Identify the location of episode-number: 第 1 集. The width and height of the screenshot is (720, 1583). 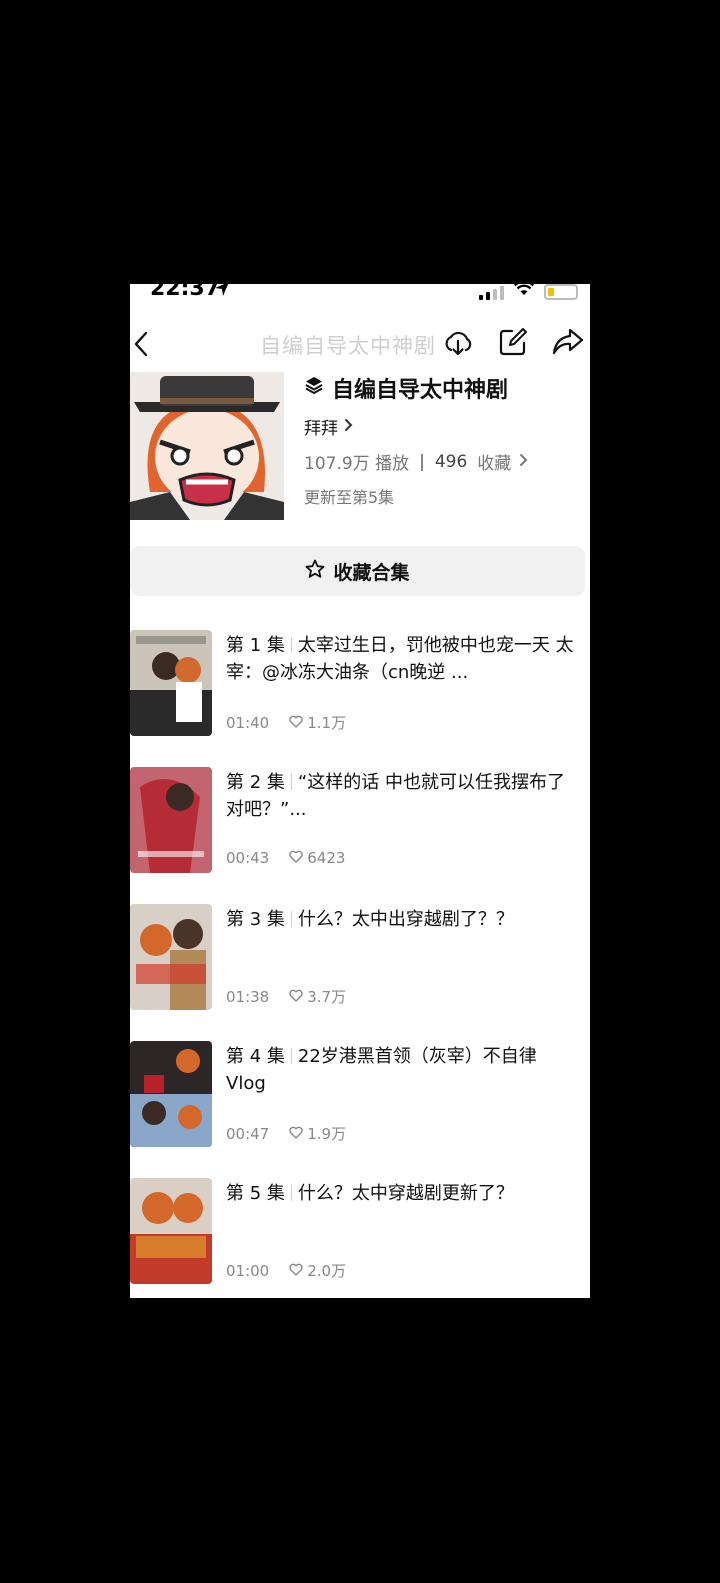
(255, 645).